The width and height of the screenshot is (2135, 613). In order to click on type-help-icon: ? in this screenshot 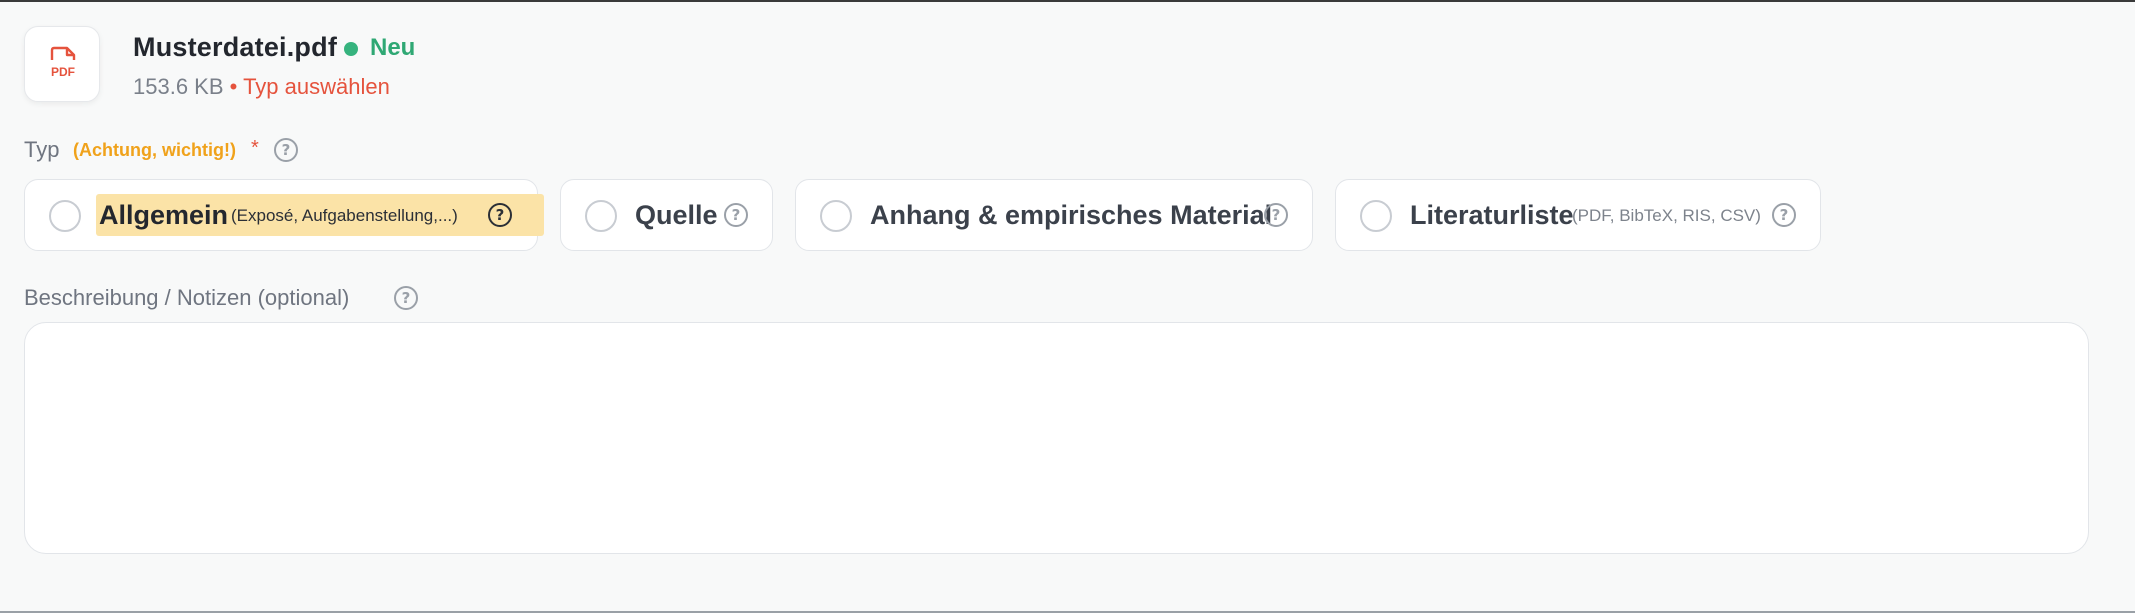, I will do `click(286, 150)`.